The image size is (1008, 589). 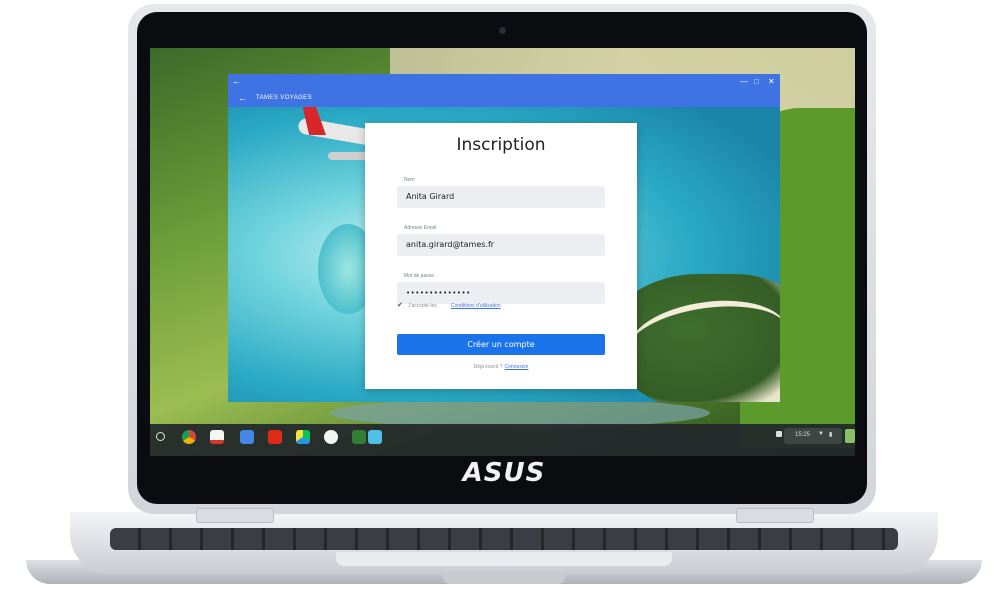 I want to click on terms-link: Conditions d'utilisation, so click(x=476, y=306).